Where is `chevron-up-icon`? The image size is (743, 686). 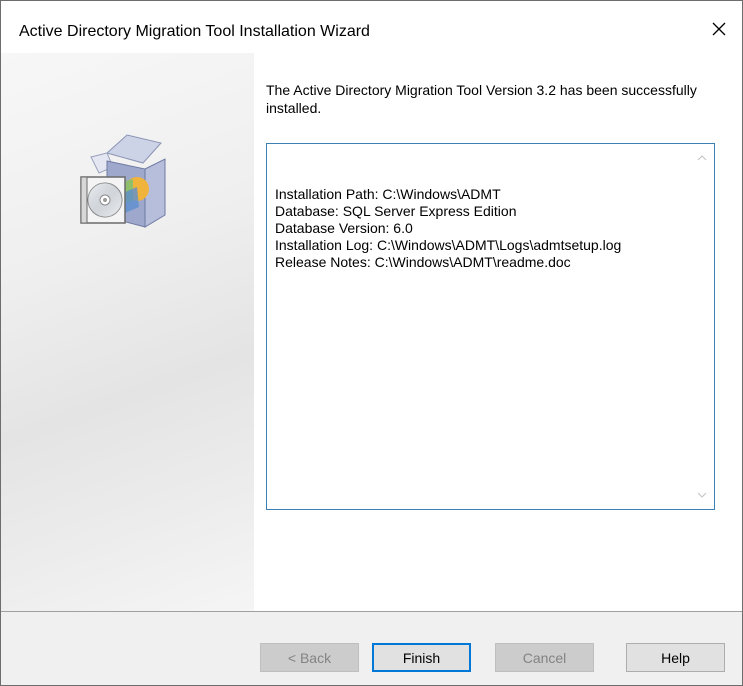
chevron-up-icon is located at coordinates (702, 158).